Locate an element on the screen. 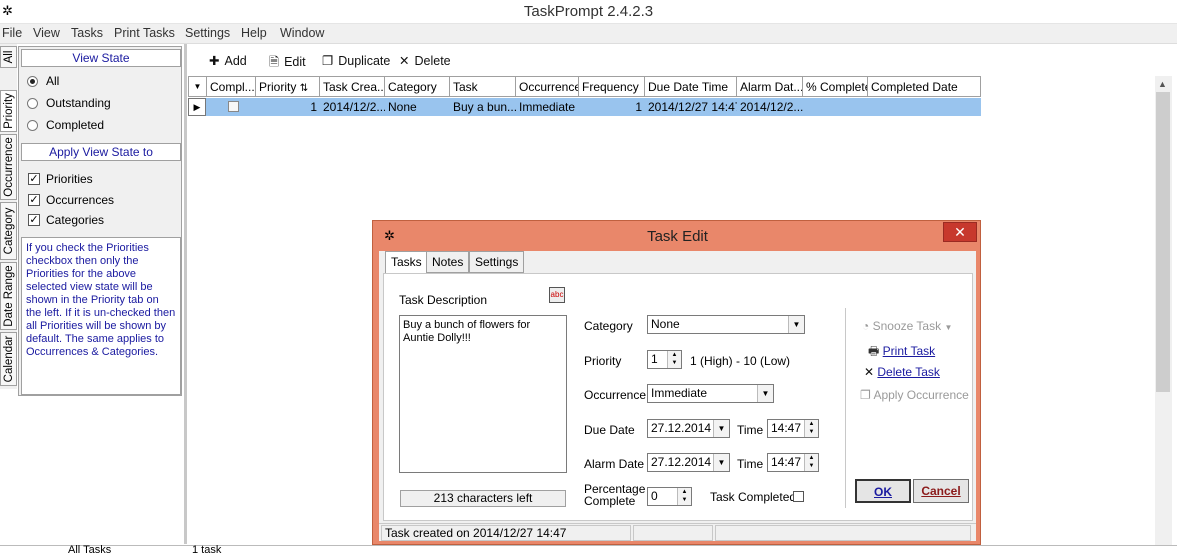 This screenshot has width=1177, height=556. category-label: Category is located at coordinates (608, 326).